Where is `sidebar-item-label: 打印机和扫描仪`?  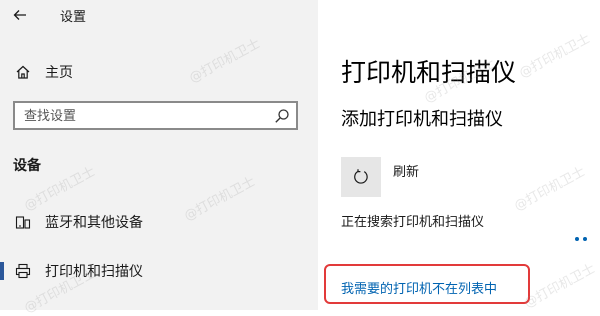
sidebar-item-label: 打印机和扫描仪 is located at coordinates (94, 272).